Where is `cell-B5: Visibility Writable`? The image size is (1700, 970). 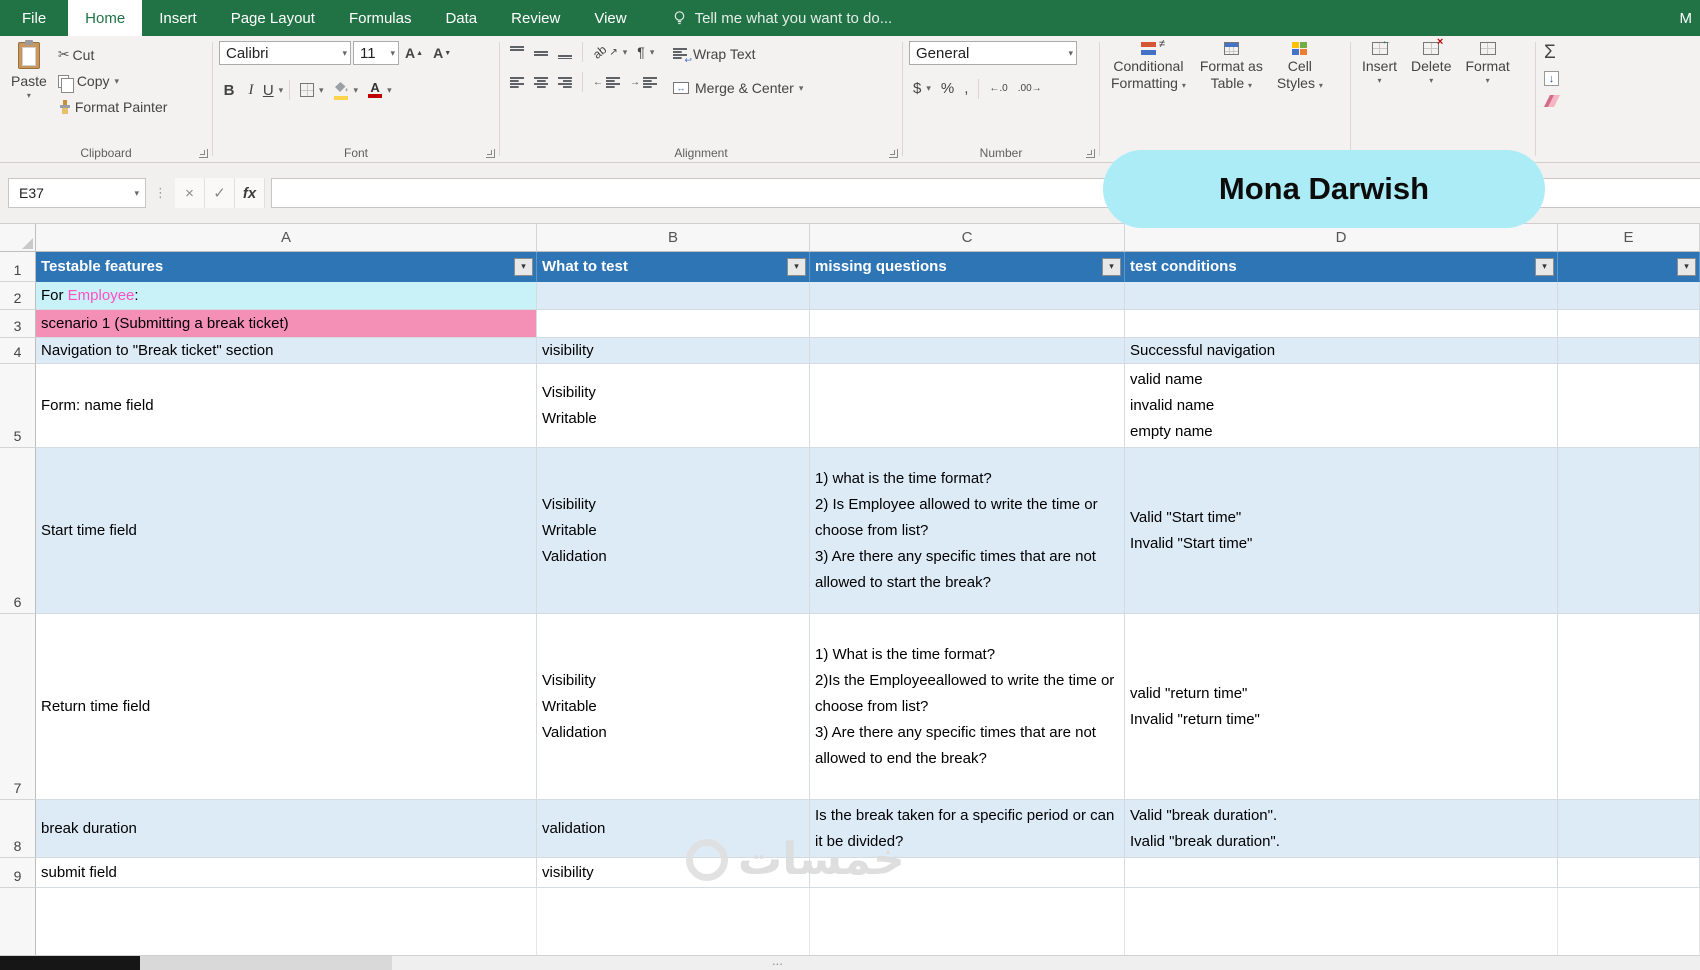 cell-B5: Visibility Writable is located at coordinates (673, 406).